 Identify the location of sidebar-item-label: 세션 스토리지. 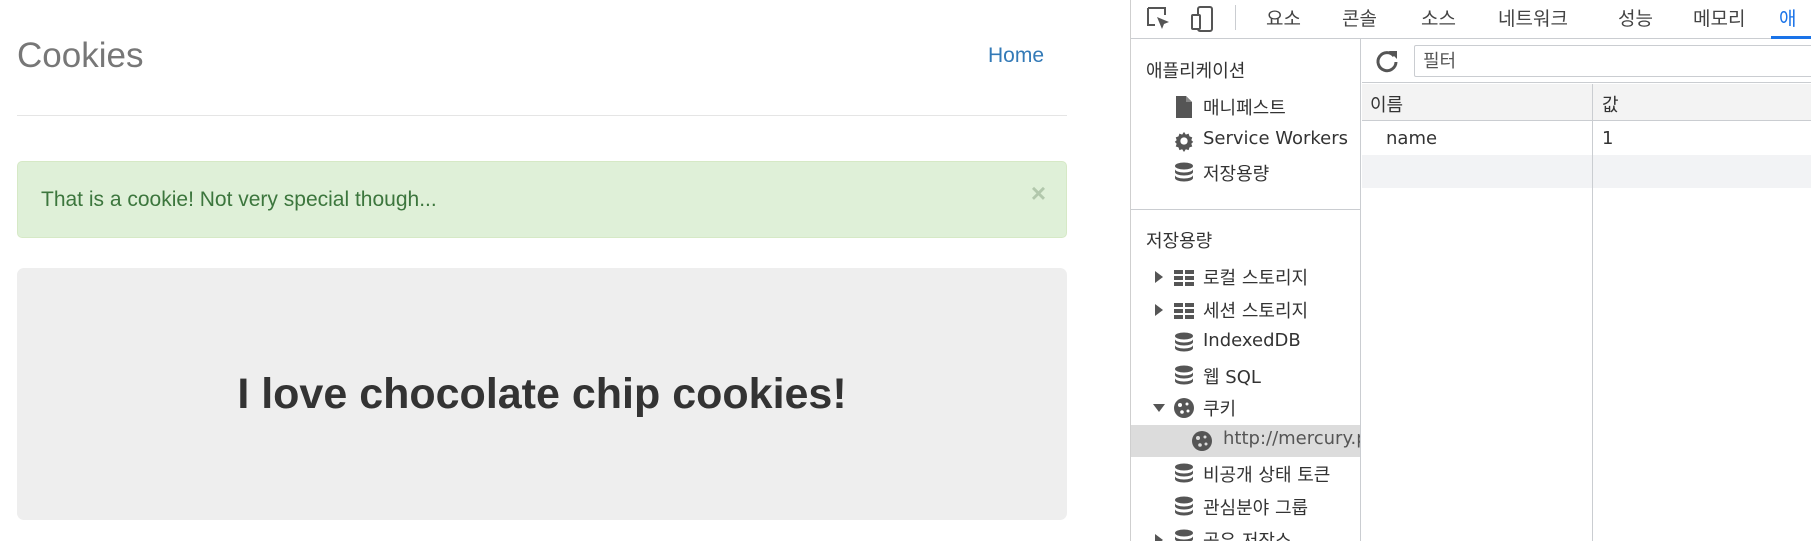
(1256, 311).